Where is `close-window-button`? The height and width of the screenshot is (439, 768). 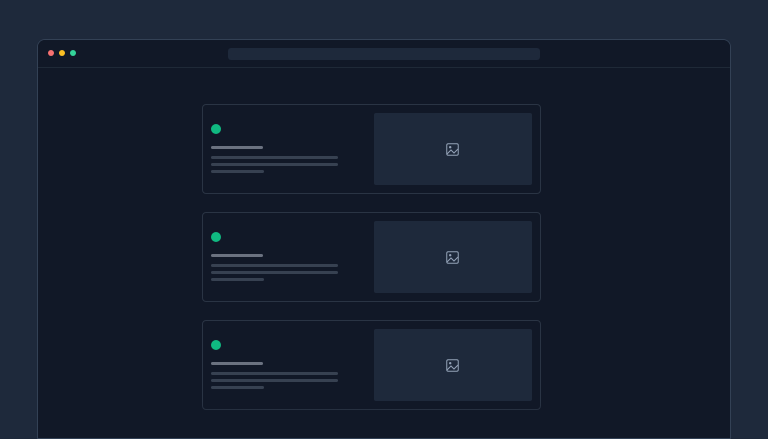 close-window-button is located at coordinates (51, 53).